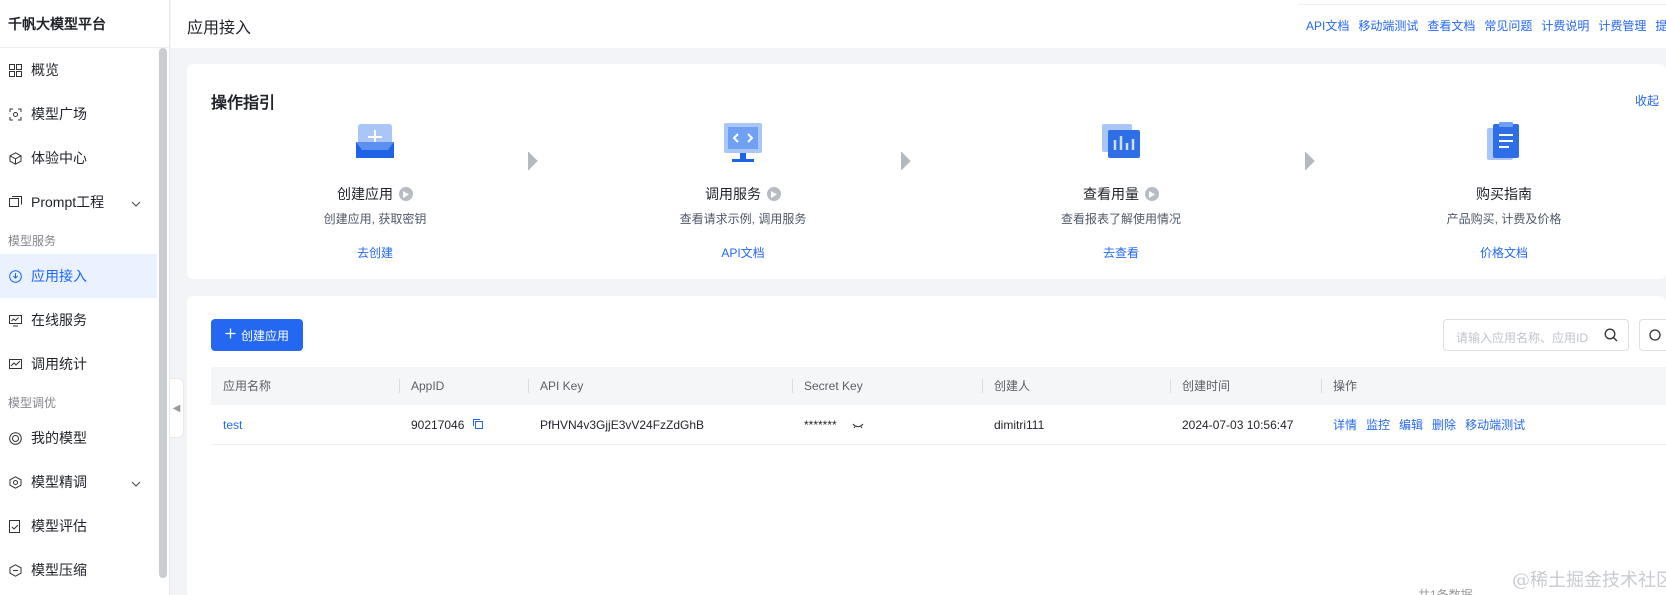 This screenshot has height=595, width=1666. What do you see at coordinates (84, 114) in the screenshot?
I see `sidebar-item-model-square: 模型广场` at bounding box center [84, 114].